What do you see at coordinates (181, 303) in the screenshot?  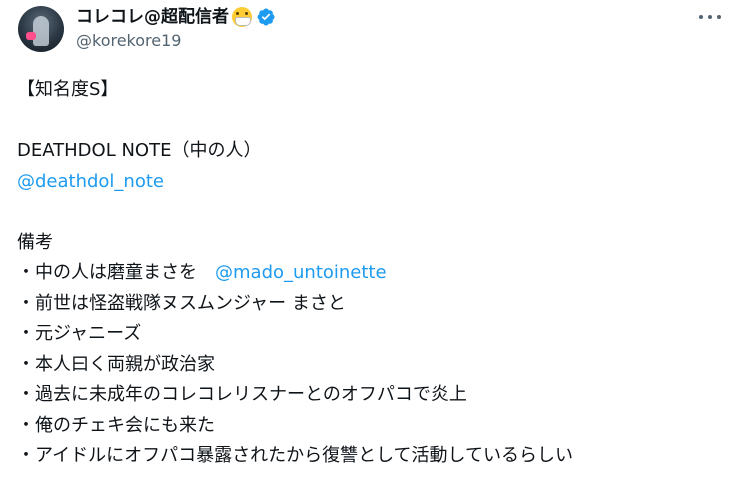 I see `bullet-item: ・前世は怪盗戦隊ヌスムンジャー まさと` at bounding box center [181, 303].